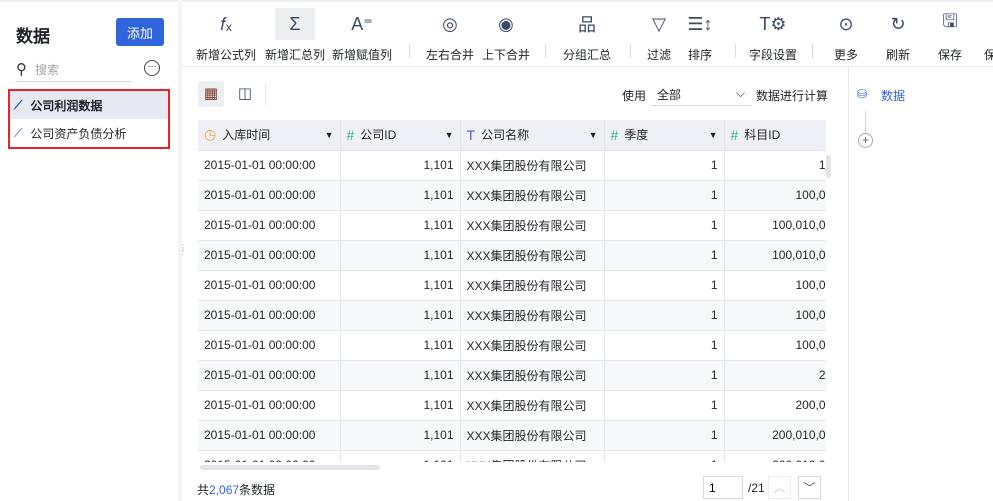 The image size is (993, 501). What do you see at coordinates (290, 467) in the screenshot?
I see `horizontal-scrollbar` at bounding box center [290, 467].